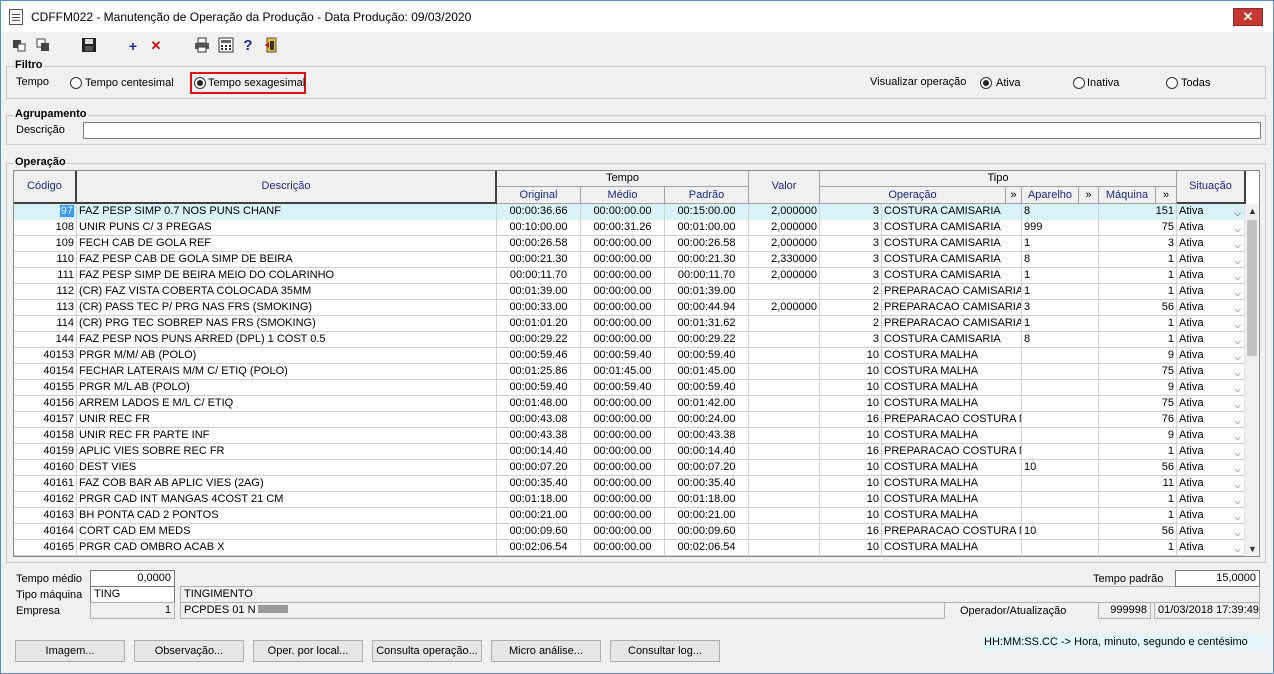  Describe the element at coordinates (287, 260) in the screenshot. I see `cell-descricao: FAZ PESP CAB DE GOLA SIMP DE BEIRA` at that location.